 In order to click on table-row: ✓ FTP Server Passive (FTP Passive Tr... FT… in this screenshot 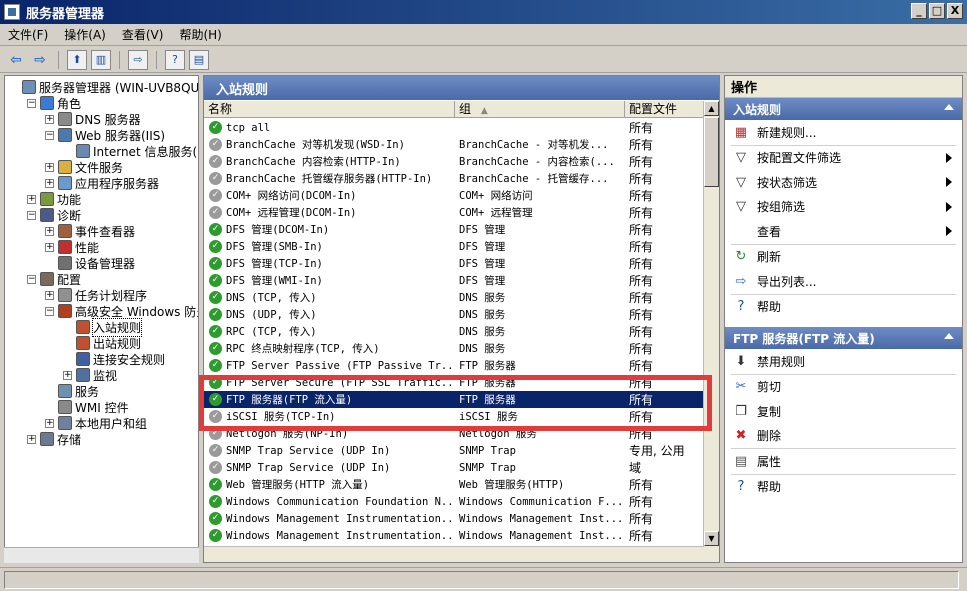, I will do `click(454, 365)`.